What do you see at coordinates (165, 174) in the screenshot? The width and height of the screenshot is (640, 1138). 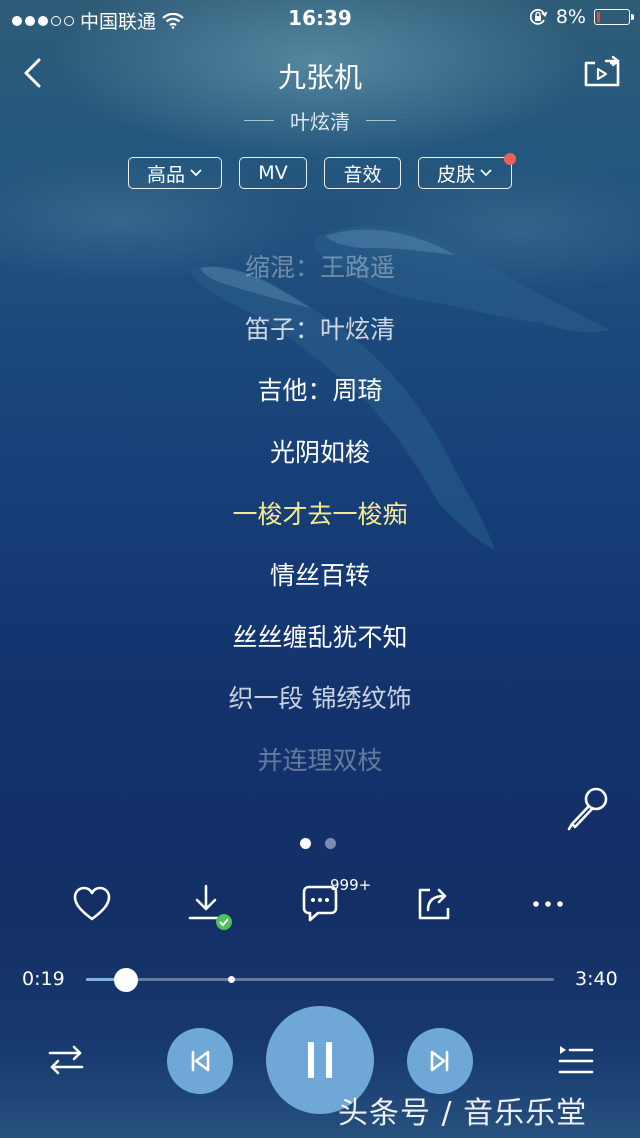 I see `quality-label: 高品` at bounding box center [165, 174].